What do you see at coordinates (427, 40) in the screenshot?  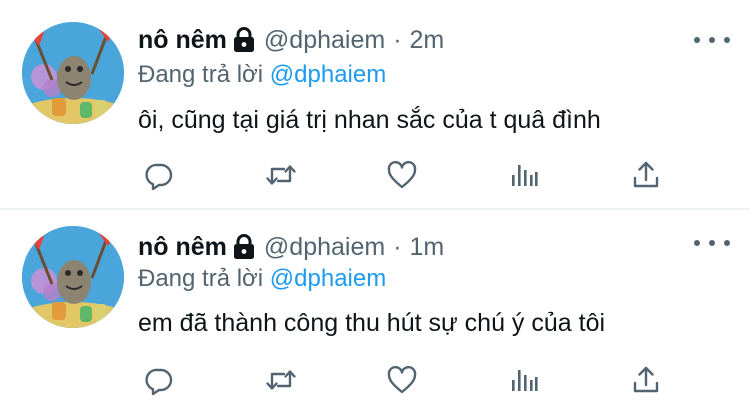 I see `timestamp: 2m` at bounding box center [427, 40].